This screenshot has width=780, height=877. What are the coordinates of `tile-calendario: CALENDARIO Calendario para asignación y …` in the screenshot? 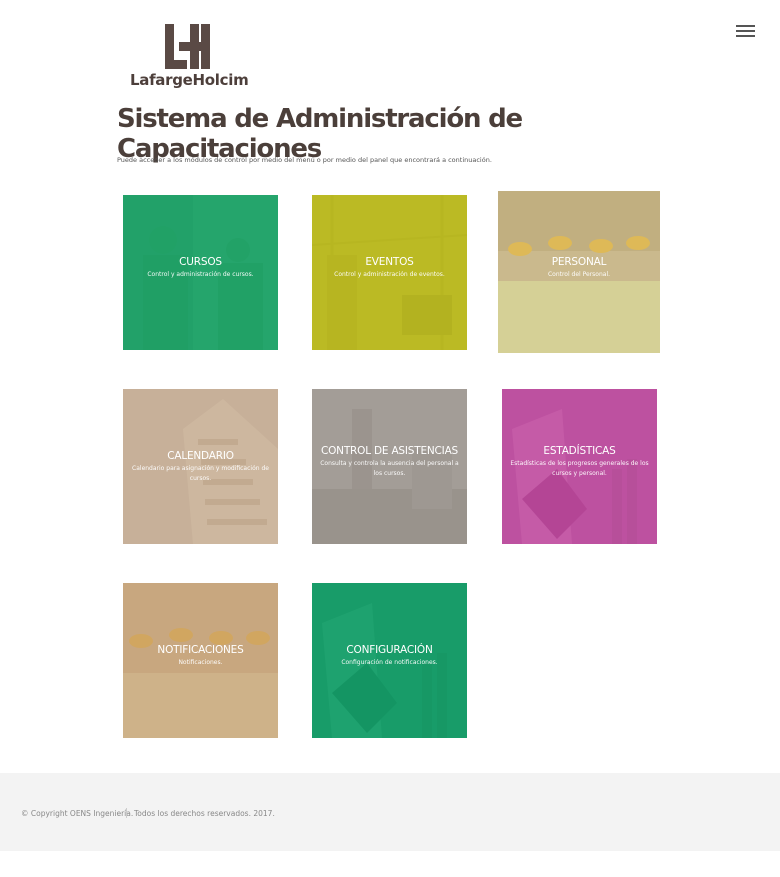 It's located at (200, 466).